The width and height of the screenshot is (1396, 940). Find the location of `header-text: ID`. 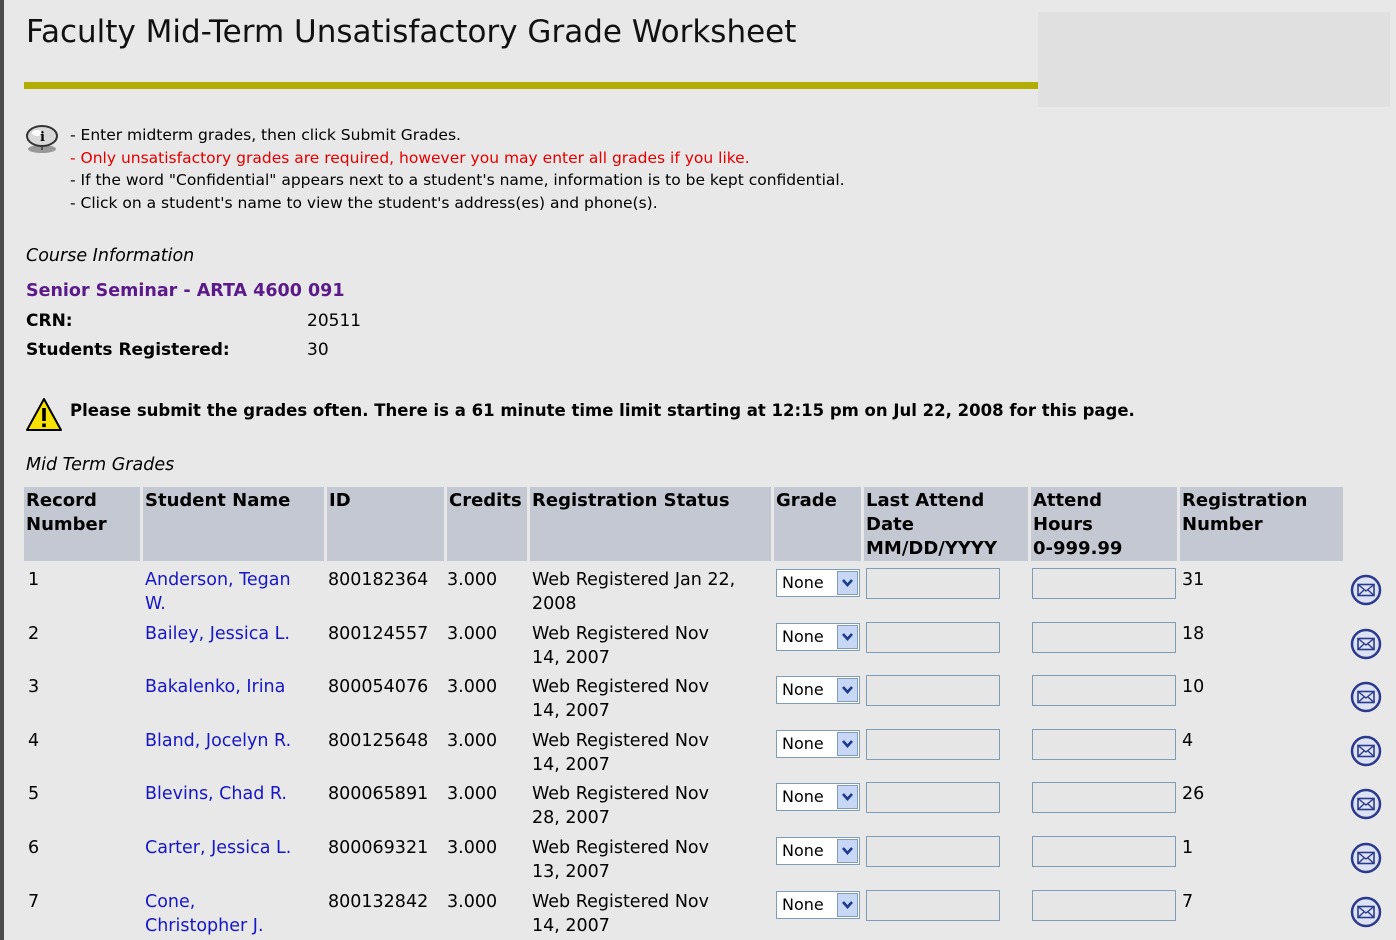

header-text: ID is located at coordinates (340, 500).